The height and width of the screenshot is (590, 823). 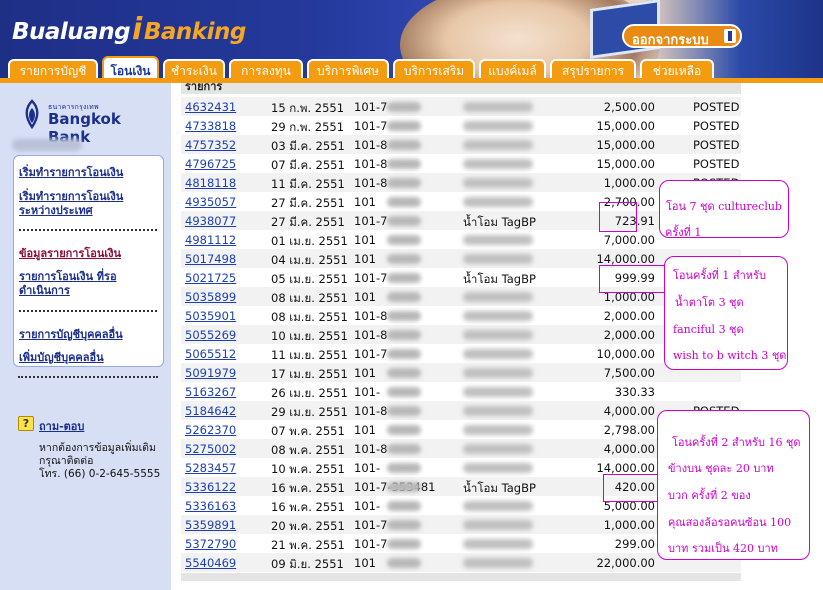 I want to click on table-row: 5091979 17 เม.ย. 2551 101 7,500.00, so click(x=461, y=372).